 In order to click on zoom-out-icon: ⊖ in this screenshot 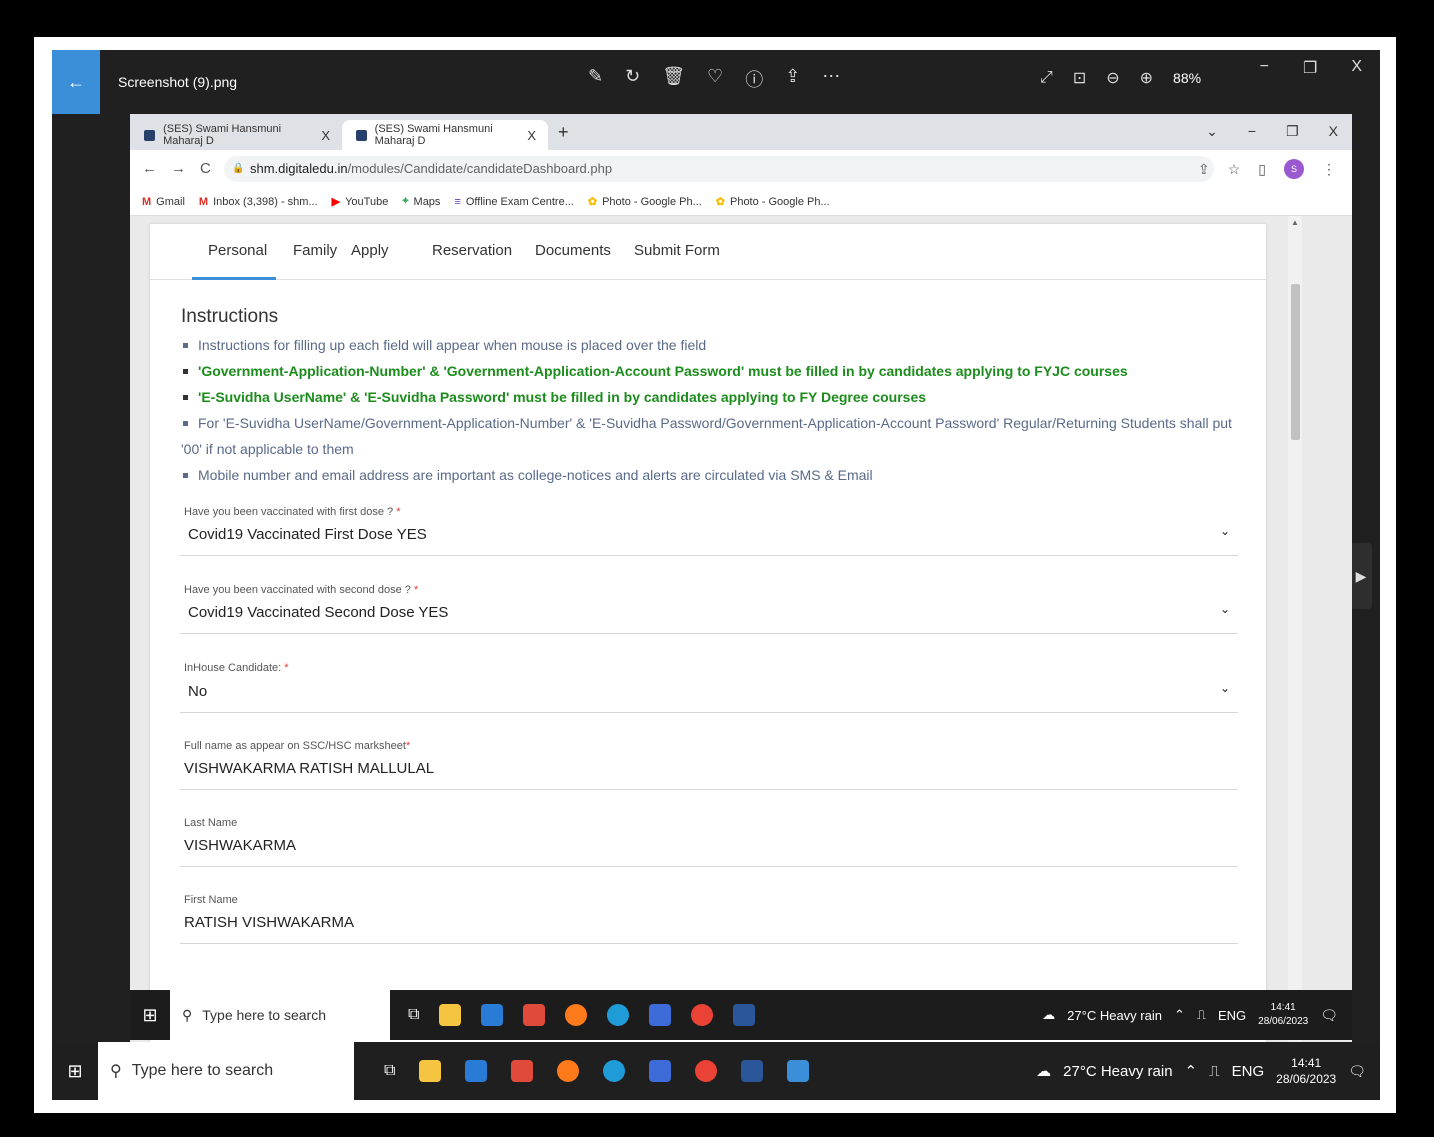, I will do `click(1112, 78)`.